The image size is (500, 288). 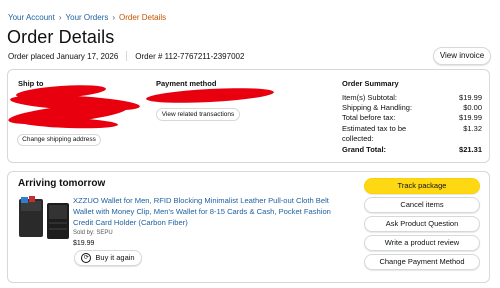 I want to click on summary-row-label: Estimated tax to be, so click(x=374, y=128).